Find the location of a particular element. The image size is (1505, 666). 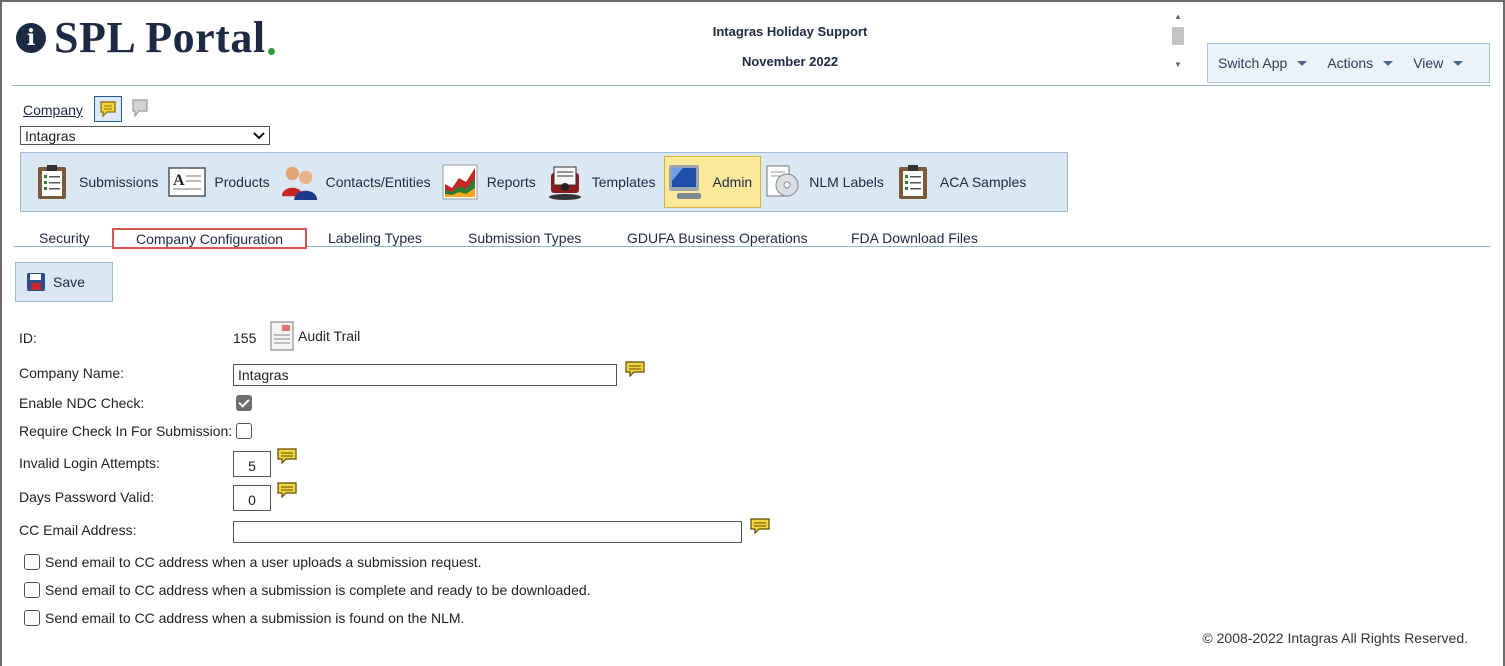

people-icon is located at coordinates (299, 182).